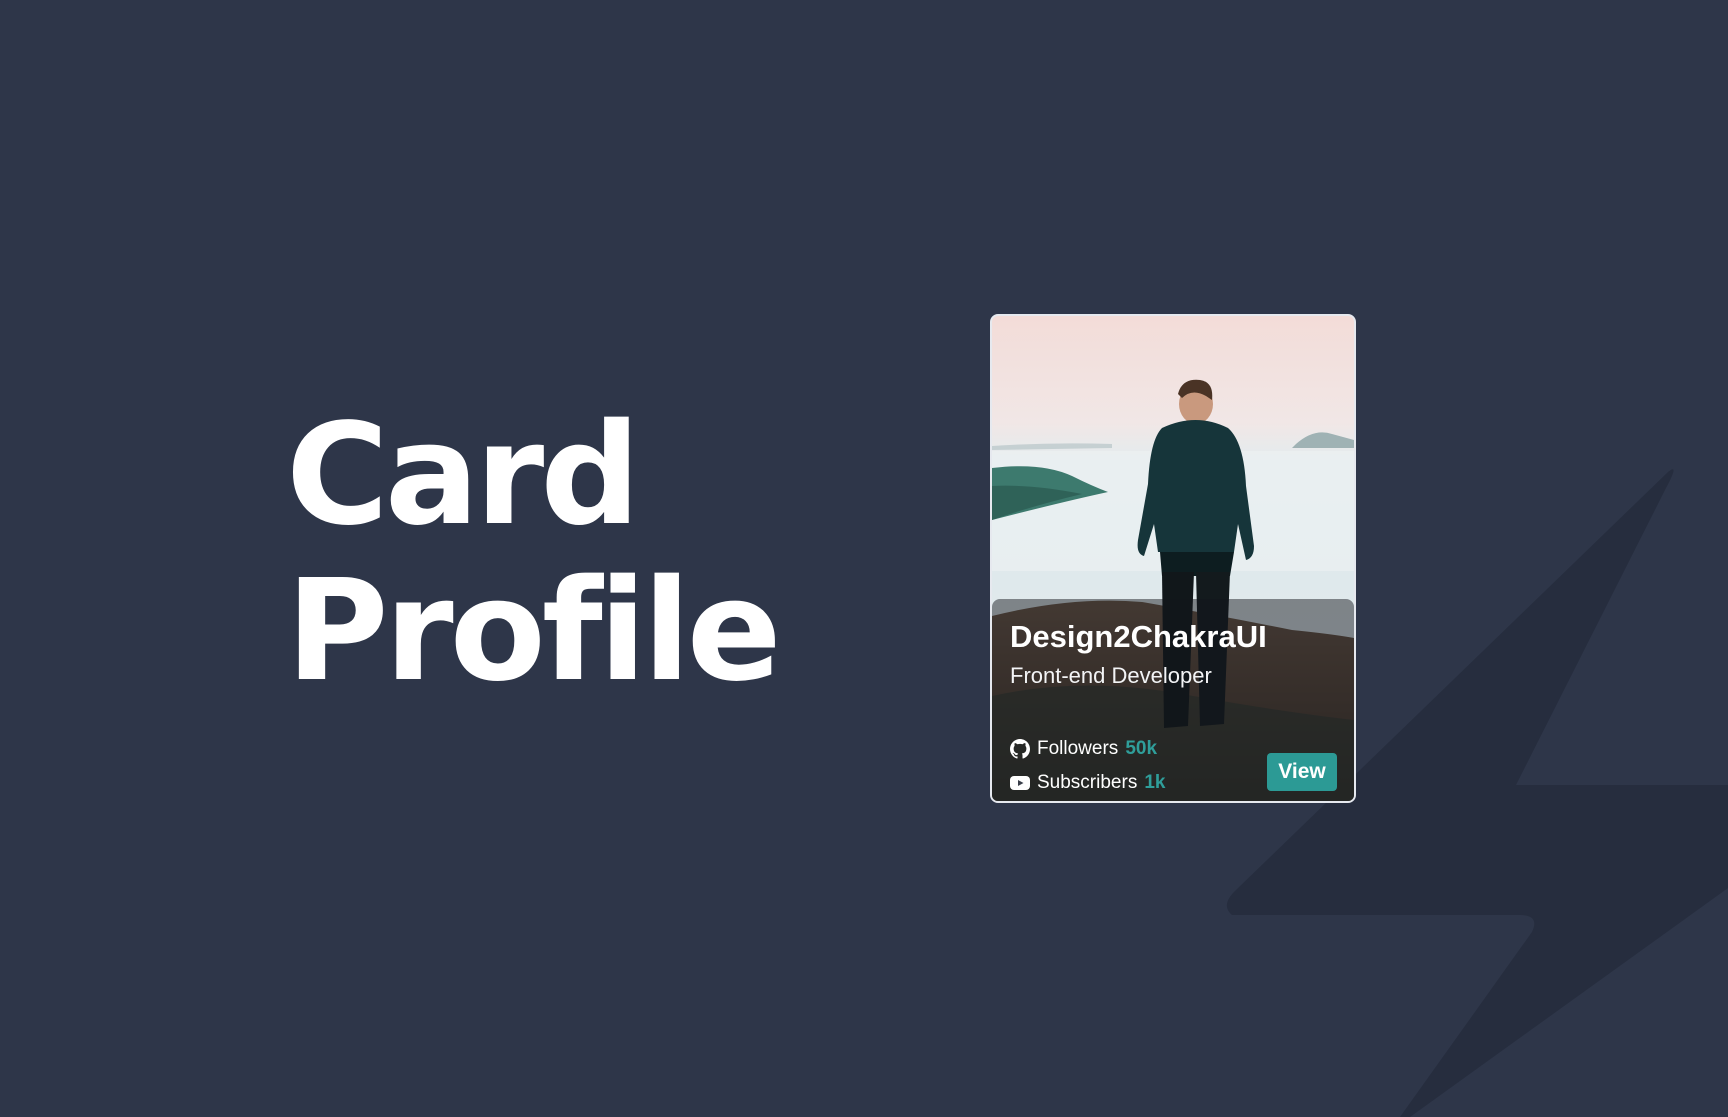 The height and width of the screenshot is (1117, 1728). What do you see at coordinates (1141, 748) in the screenshot?
I see `stat-value: 50k` at bounding box center [1141, 748].